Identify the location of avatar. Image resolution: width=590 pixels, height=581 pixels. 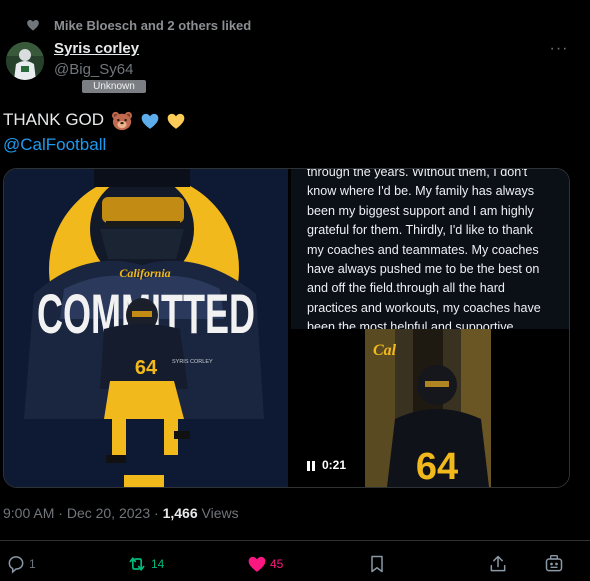
(25, 61).